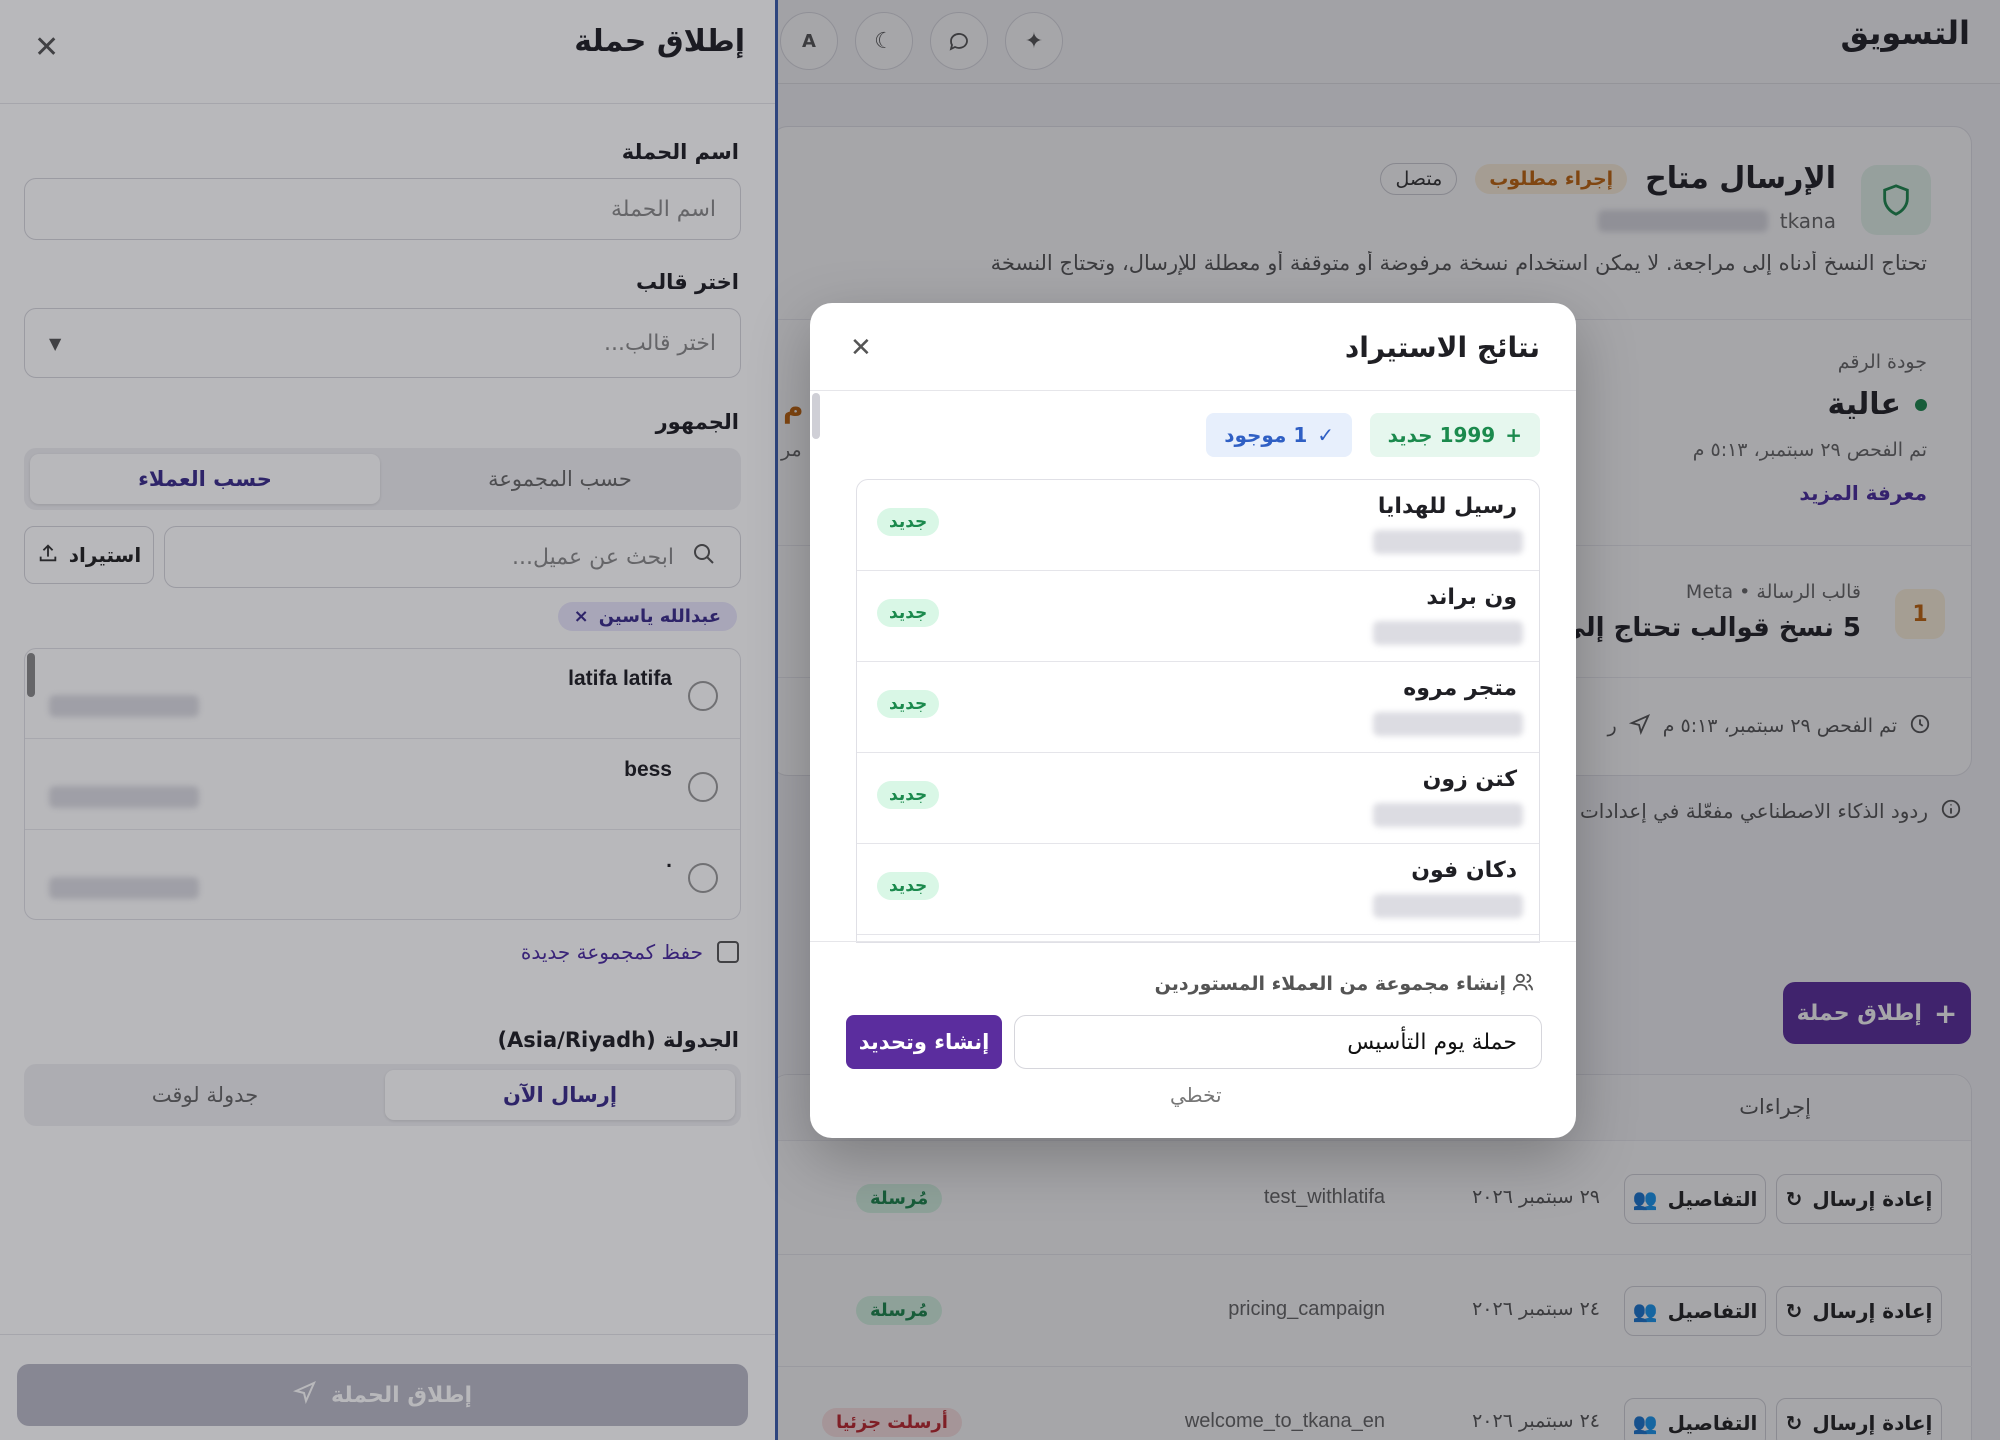  Describe the element at coordinates (659, 41) in the screenshot. I see `sheet-title: إطلاق حملة` at that location.